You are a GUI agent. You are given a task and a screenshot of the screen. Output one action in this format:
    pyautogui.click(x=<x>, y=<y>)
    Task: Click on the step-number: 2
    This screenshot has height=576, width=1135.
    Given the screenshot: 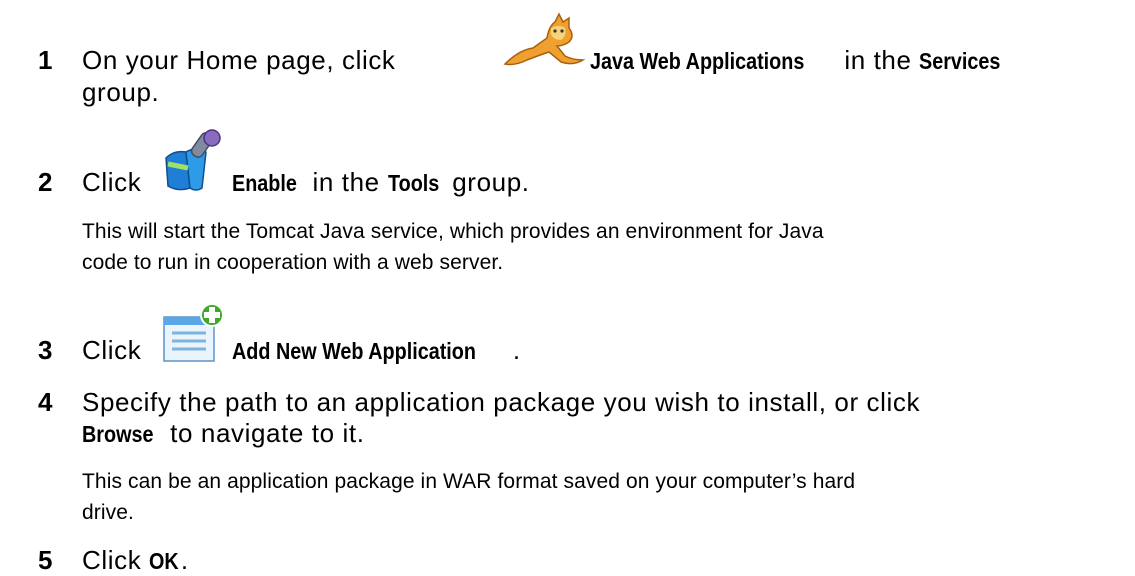 What is the action you would take?
    pyautogui.click(x=45, y=182)
    